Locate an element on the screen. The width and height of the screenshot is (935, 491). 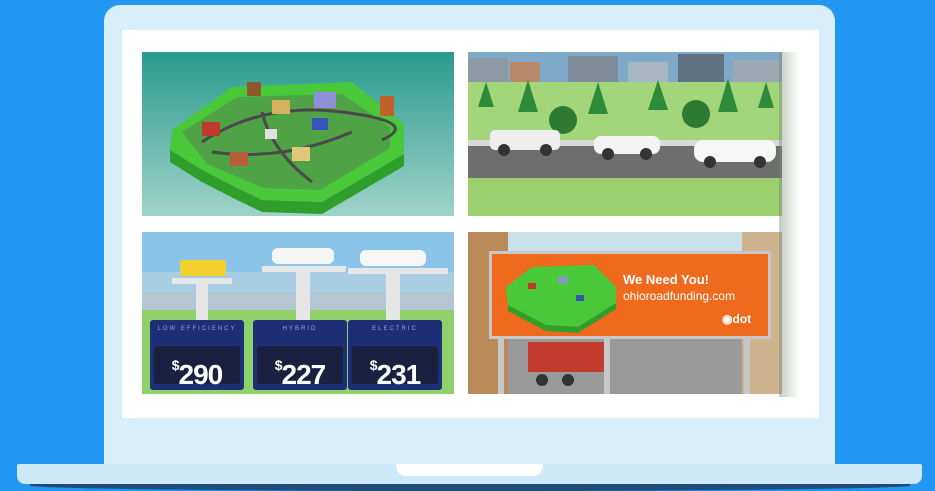
ohio-map-illustration is located at coordinates (298, 134).